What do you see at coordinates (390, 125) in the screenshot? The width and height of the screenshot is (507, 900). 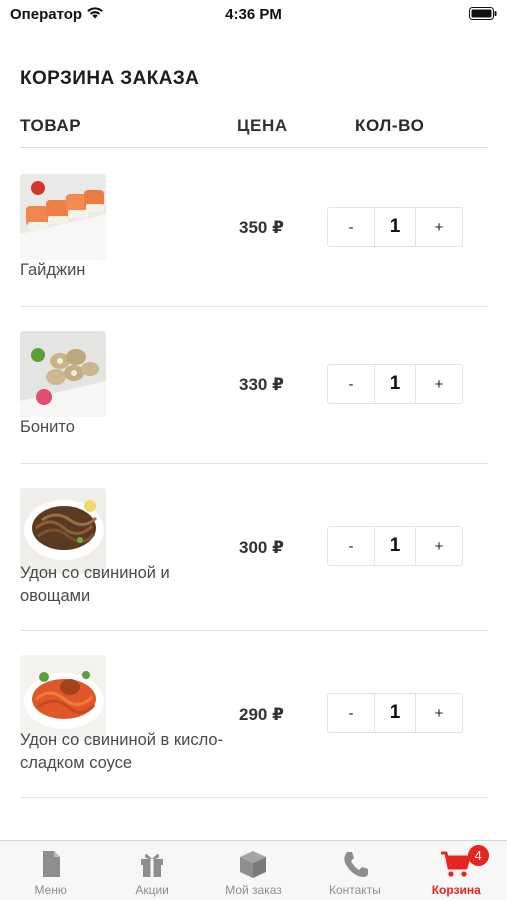 I see `column-header-quantity: КОЛ-ВО` at bounding box center [390, 125].